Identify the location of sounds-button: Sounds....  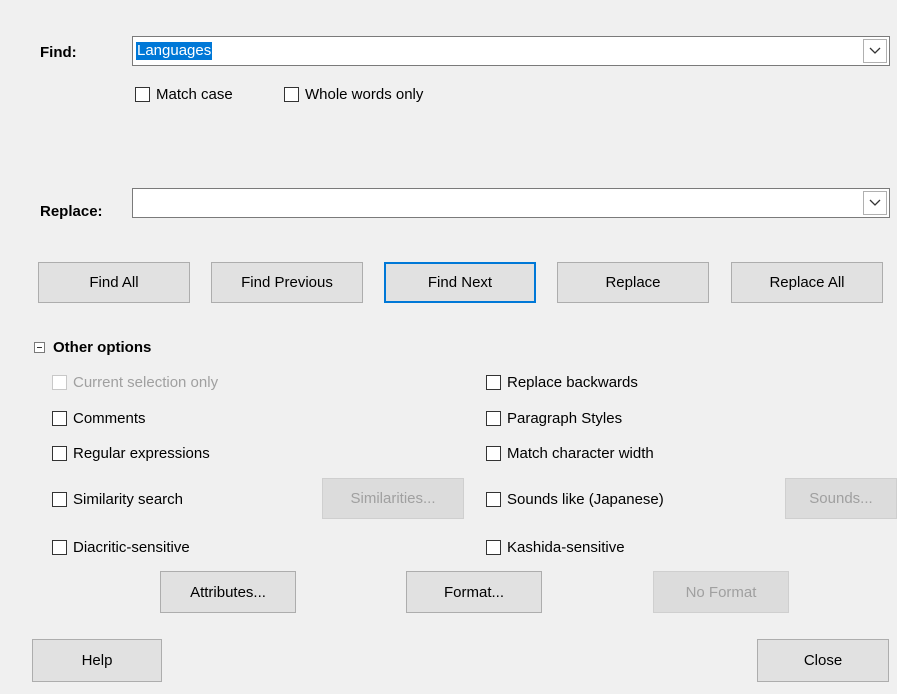
(841, 498).